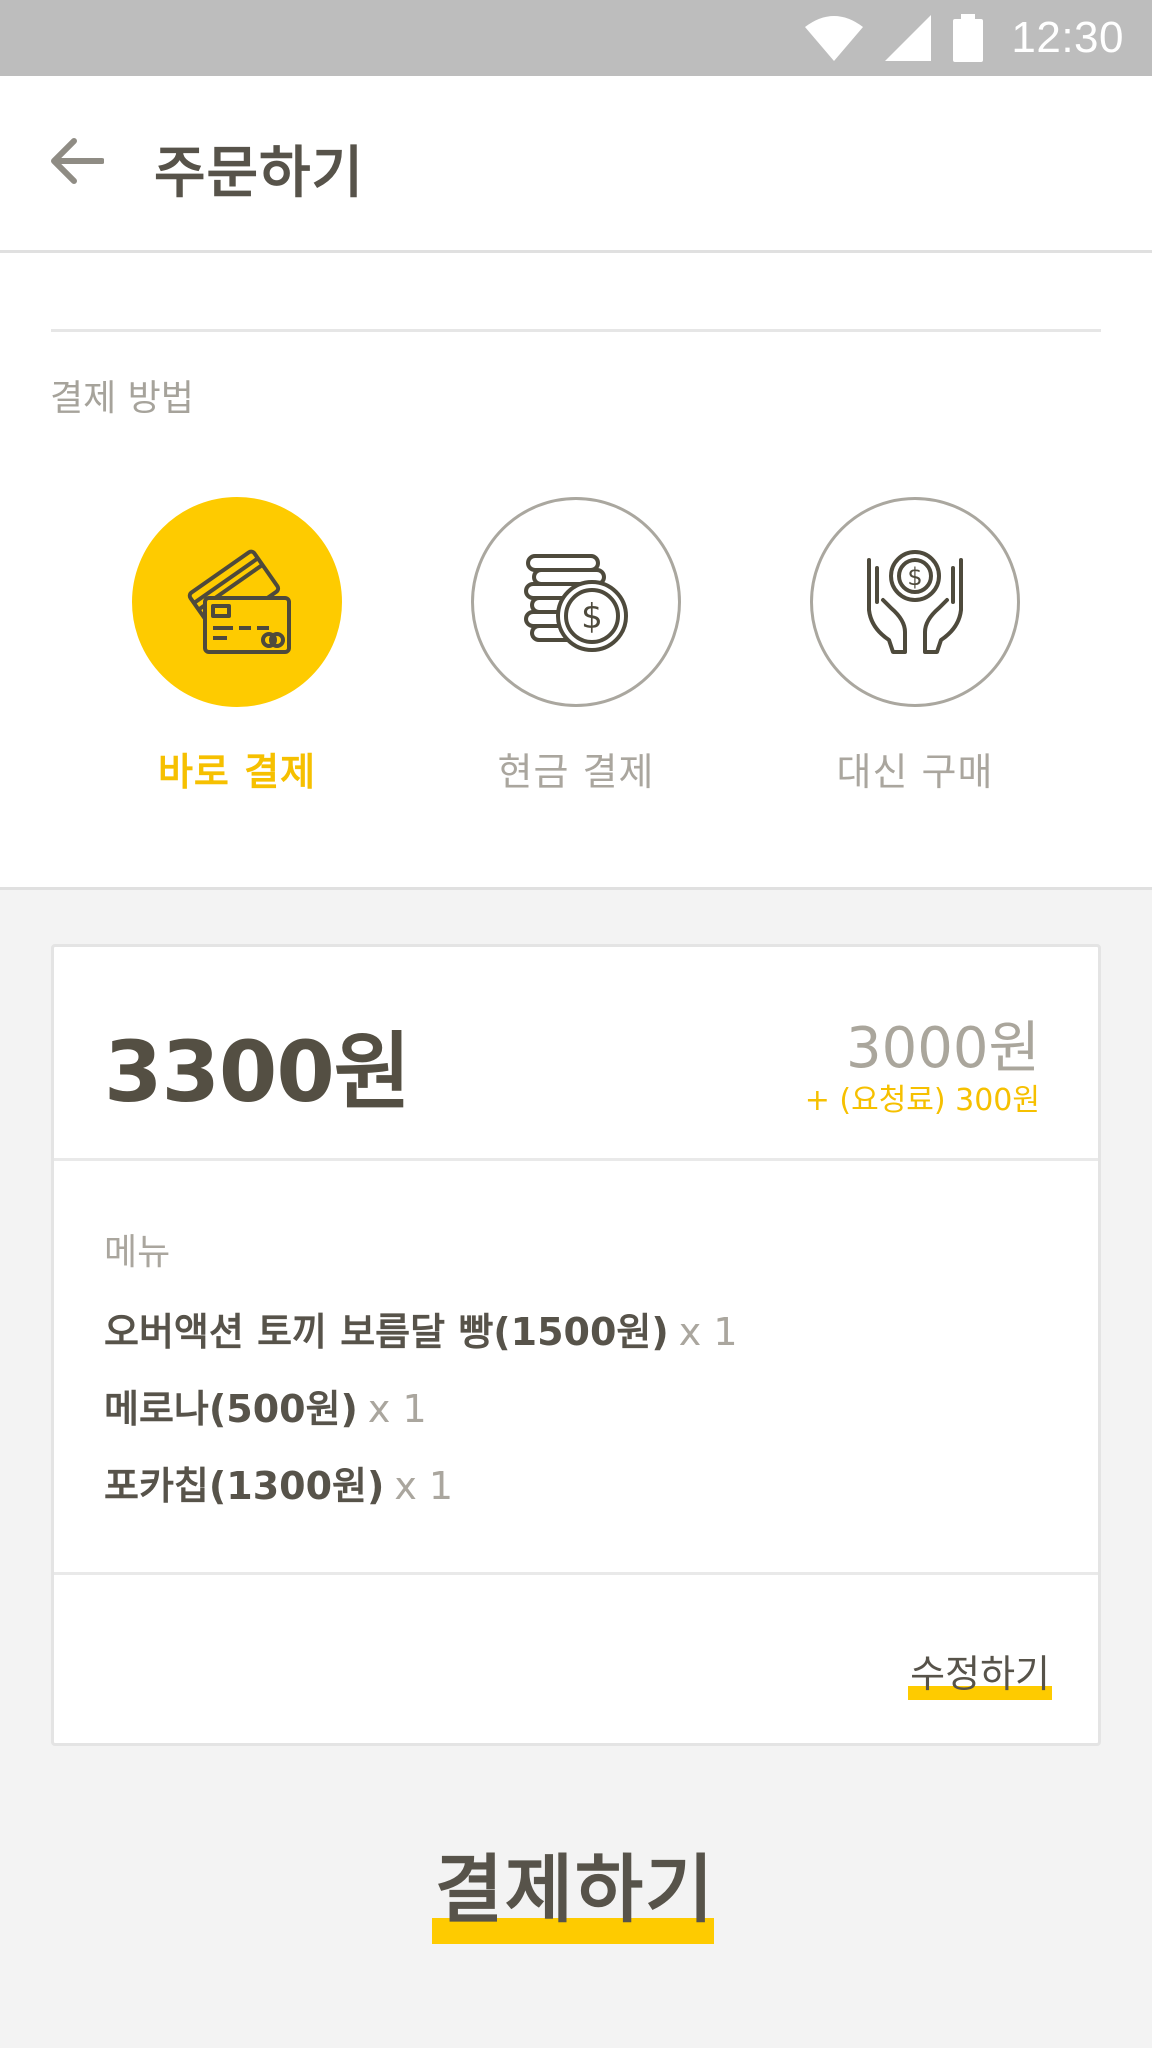 The image size is (1152, 2048). What do you see at coordinates (576, 1054) in the screenshot?
I see `price-summary: 3300원 3000원 + (요청료) 300원` at bounding box center [576, 1054].